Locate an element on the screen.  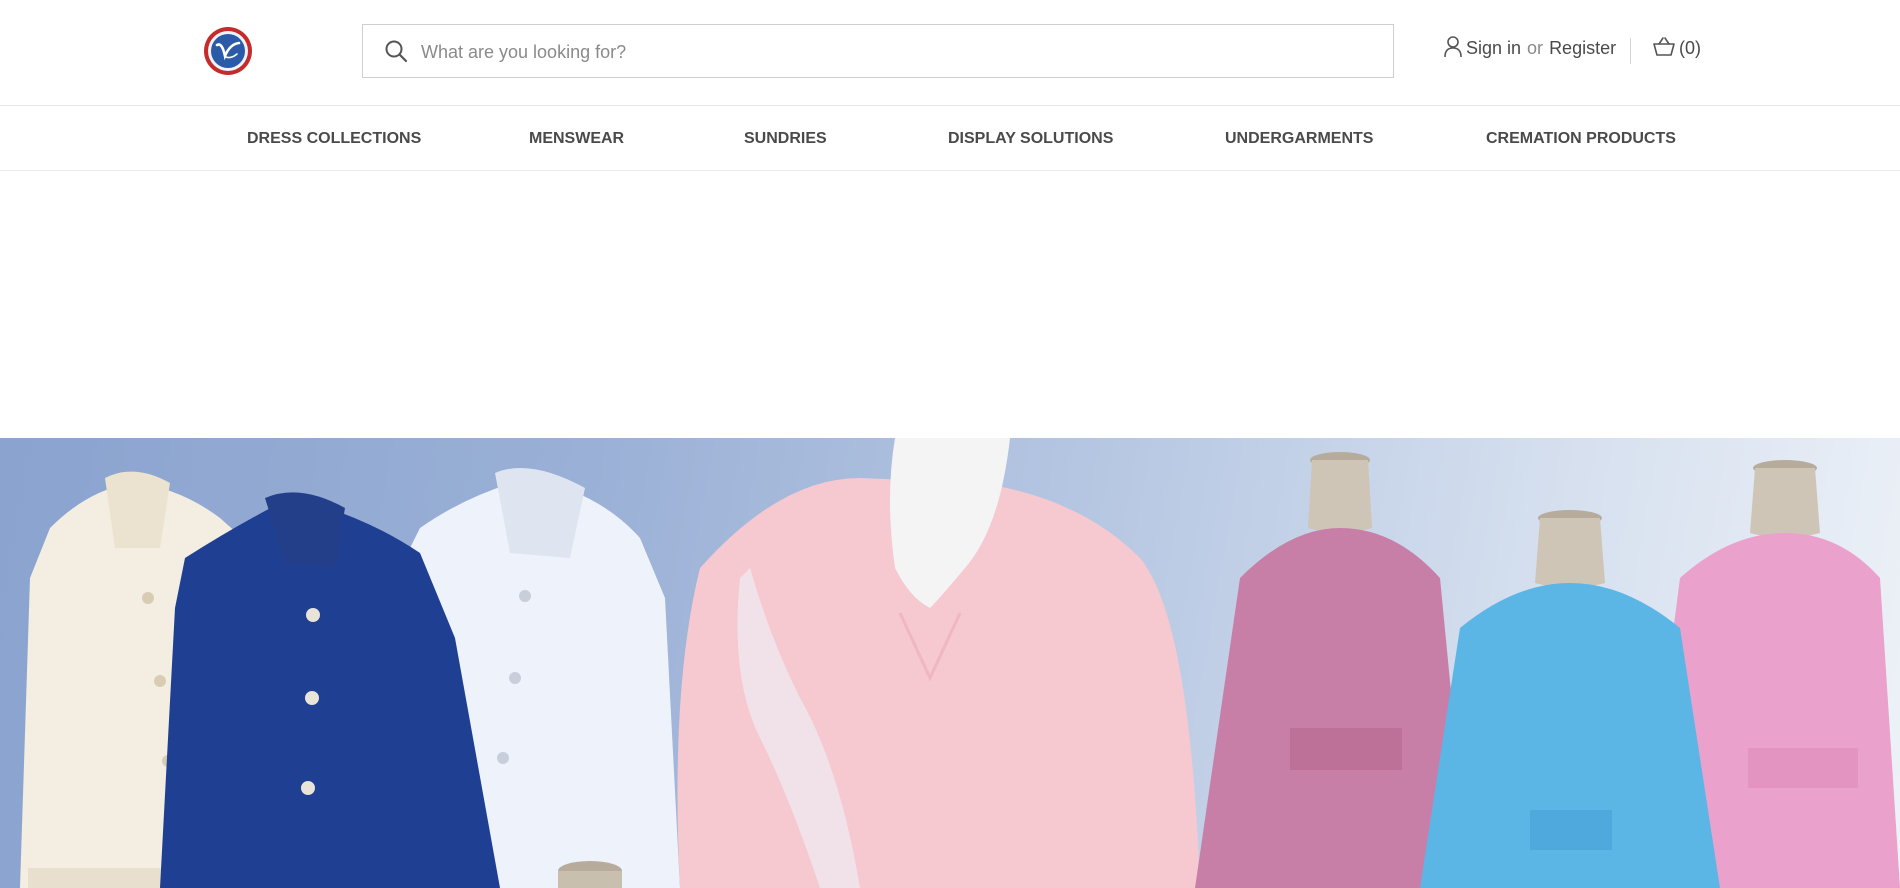
site-logo is located at coordinates (228, 51).